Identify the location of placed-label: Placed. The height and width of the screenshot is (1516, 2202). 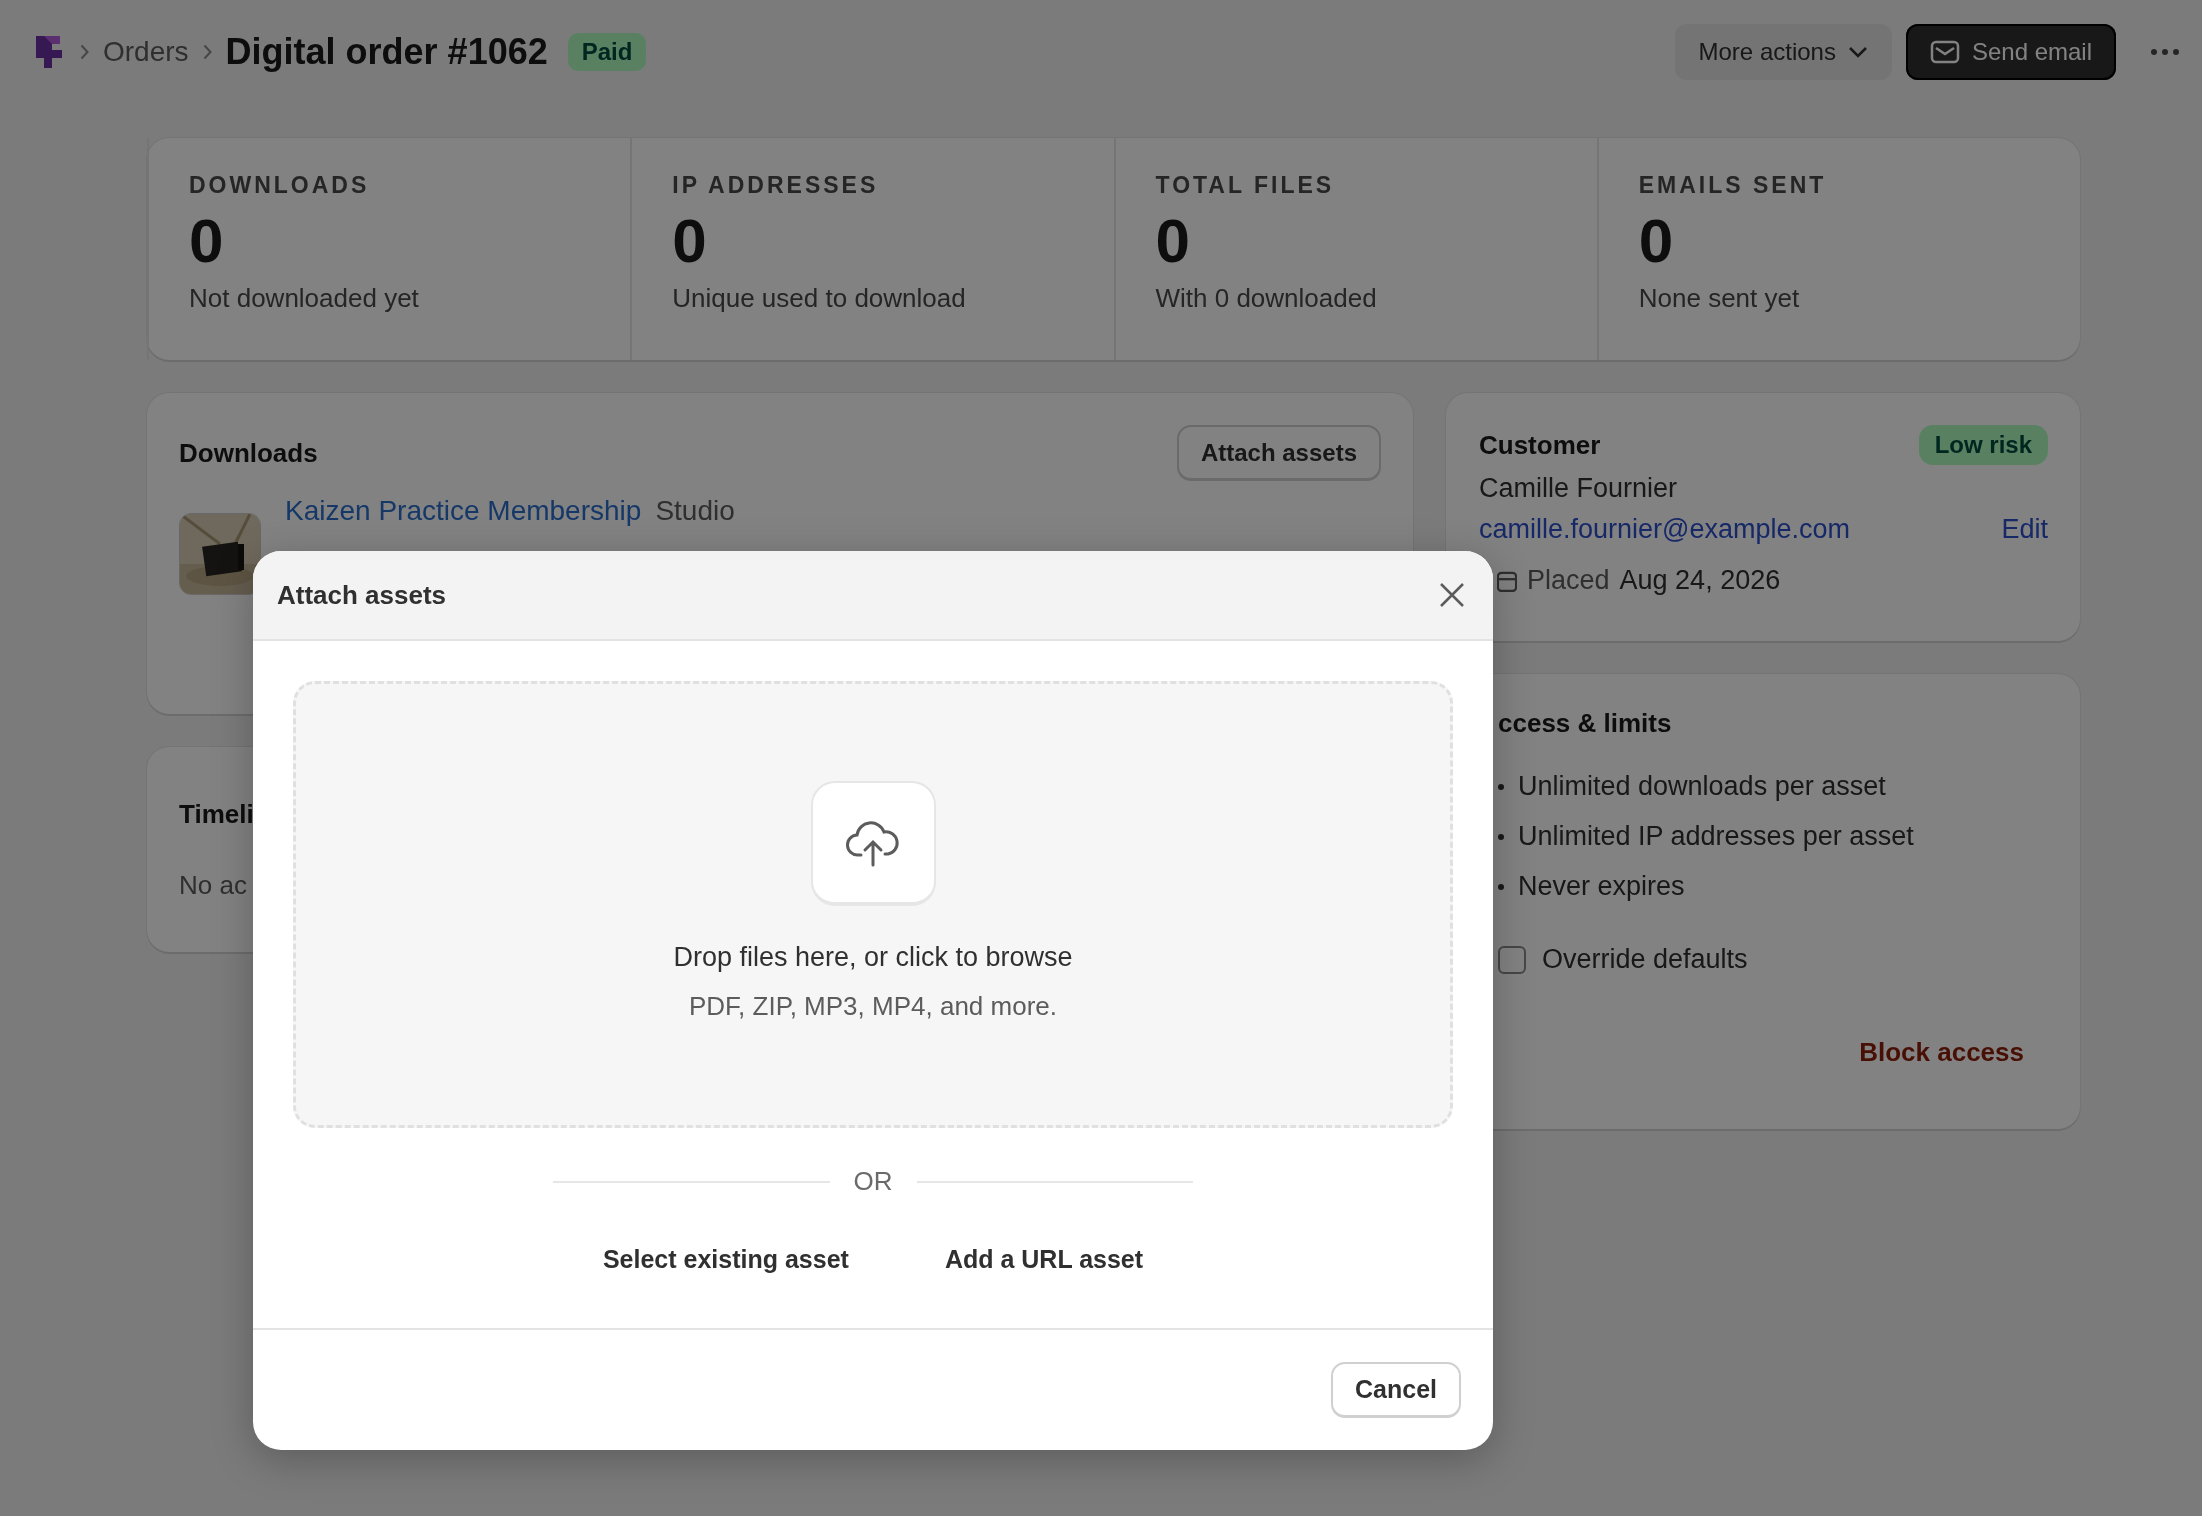
(1568, 580).